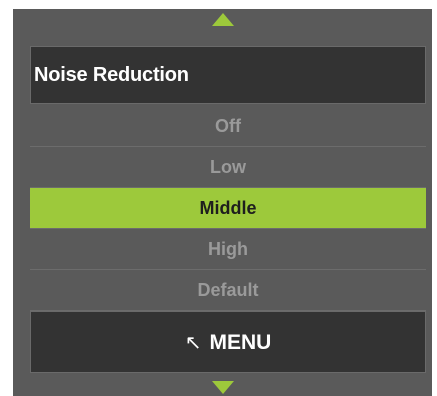 The image size is (437, 396). Describe the element at coordinates (228, 249) in the screenshot. I see `option-high: High` at that location.